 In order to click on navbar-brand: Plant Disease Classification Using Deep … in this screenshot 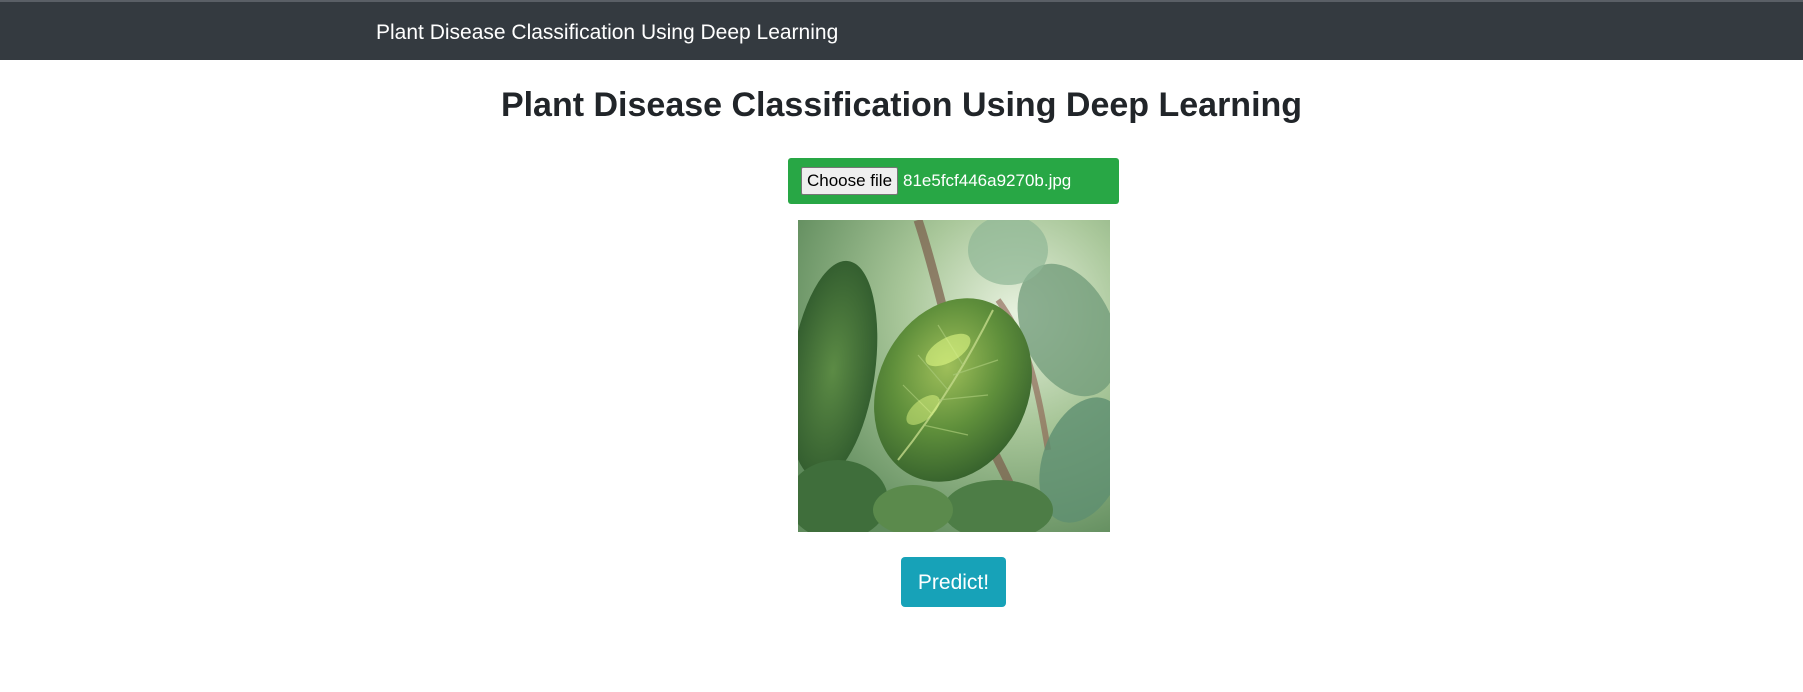, I will do `click(607, 33)`.